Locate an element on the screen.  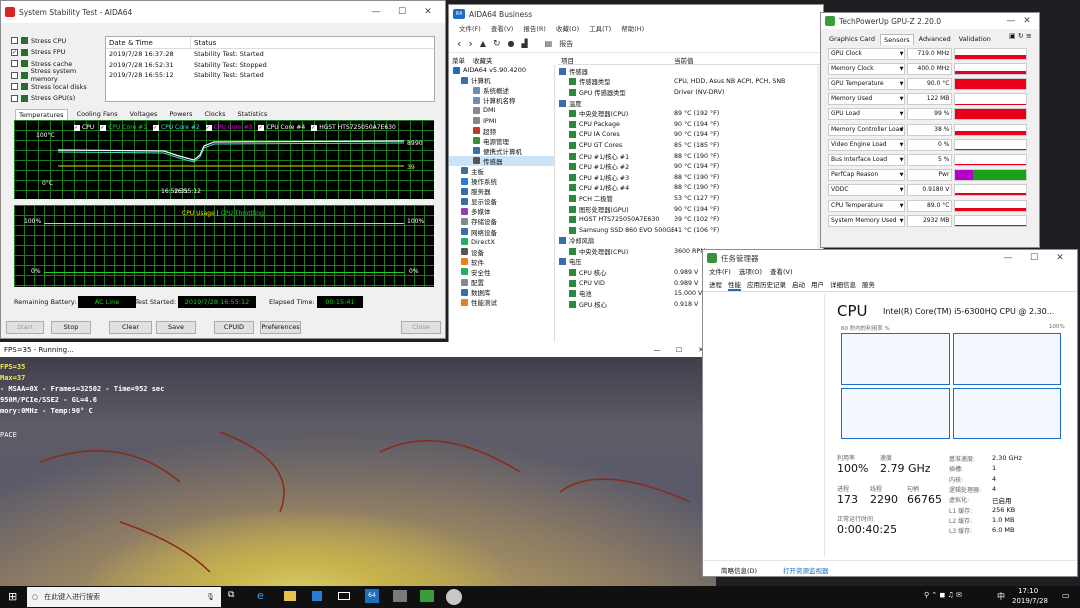
close-icon: ✕ is located at coordinates (428, 12).